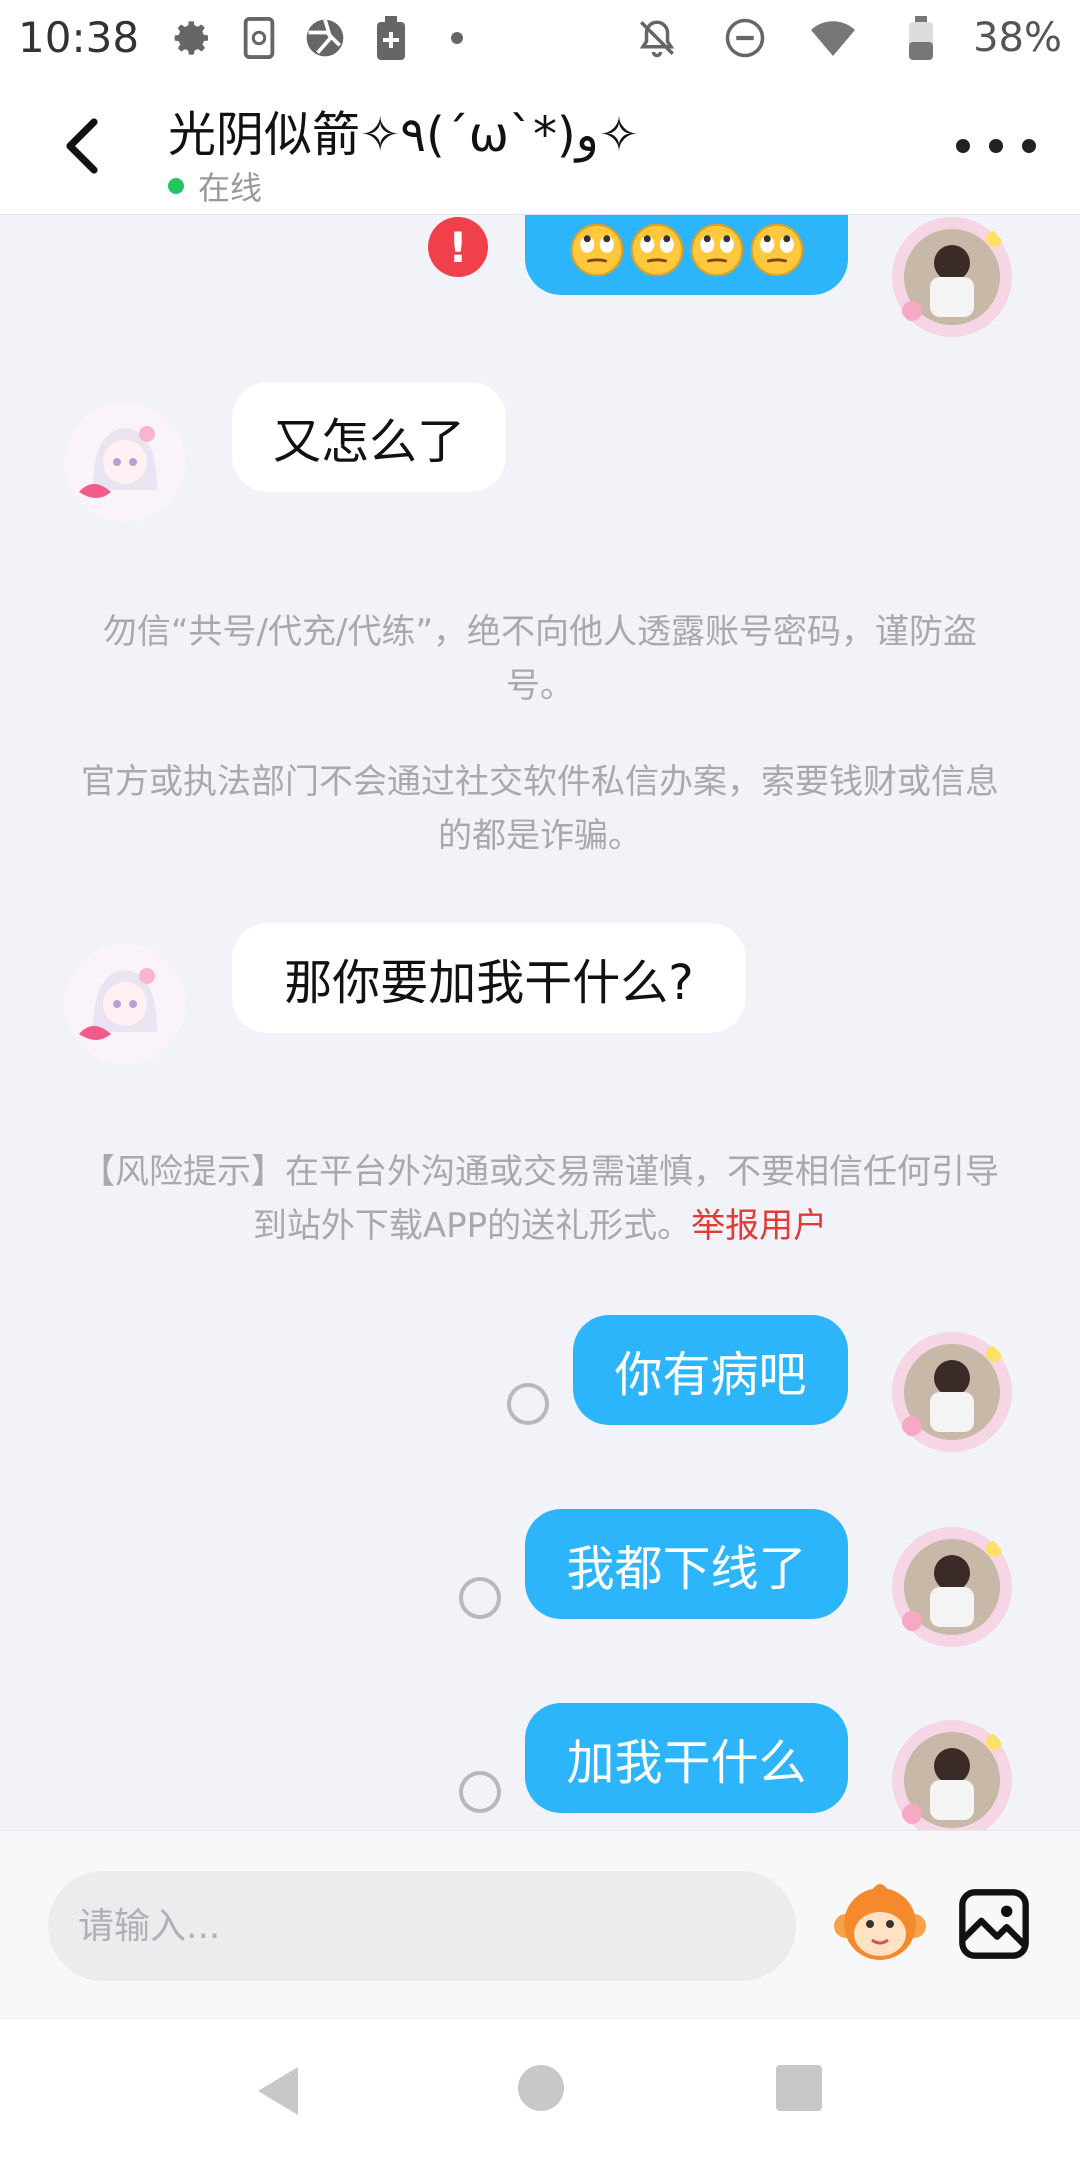 This screenshot has width=1080, height=2160. What do you see at coordinates (458, 247) in the screenshot?
I see `send-failed-icon: !` at bounding box center [458, 247].